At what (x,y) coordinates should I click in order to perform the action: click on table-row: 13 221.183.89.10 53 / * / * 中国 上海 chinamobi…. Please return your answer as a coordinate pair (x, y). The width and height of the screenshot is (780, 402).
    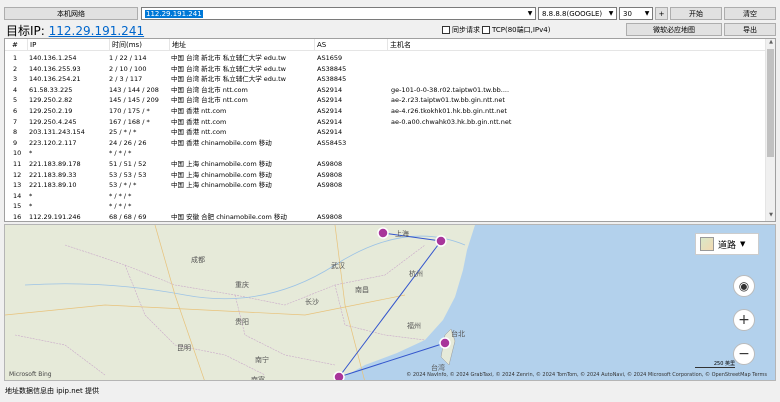
    Looking at the image, I should click on (385, 185).